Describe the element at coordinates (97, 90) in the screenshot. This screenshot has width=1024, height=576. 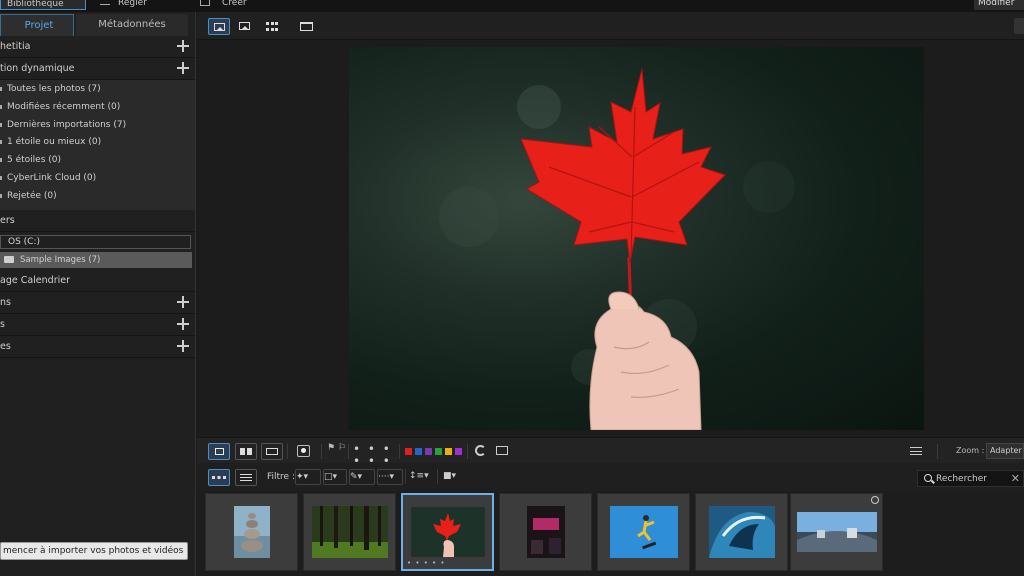
I see `dyn-item-all-photos: Toutes les photos (7)` at that location.